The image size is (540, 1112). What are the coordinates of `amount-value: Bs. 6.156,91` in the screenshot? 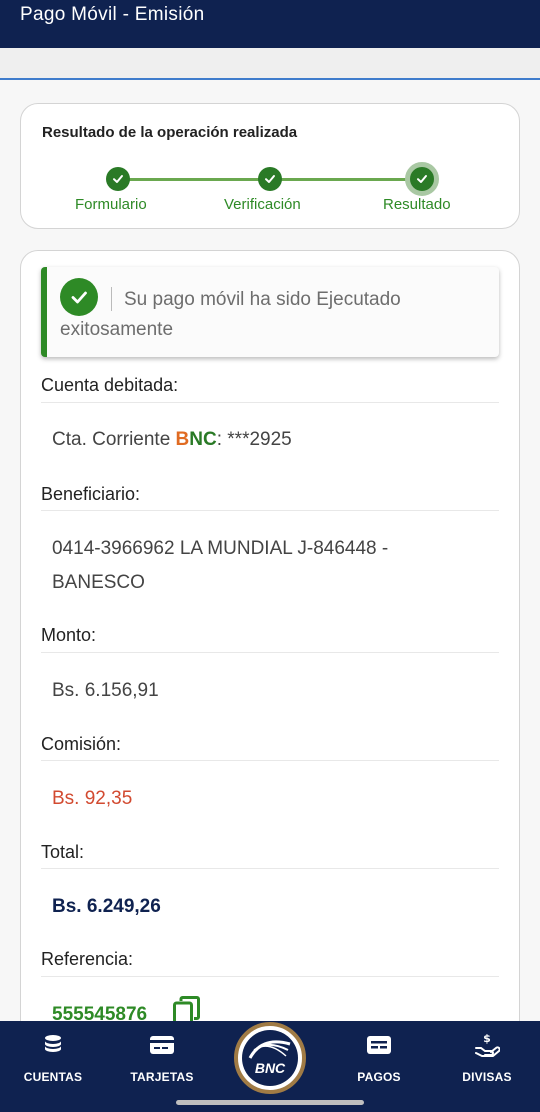 It's located at (105, 690).